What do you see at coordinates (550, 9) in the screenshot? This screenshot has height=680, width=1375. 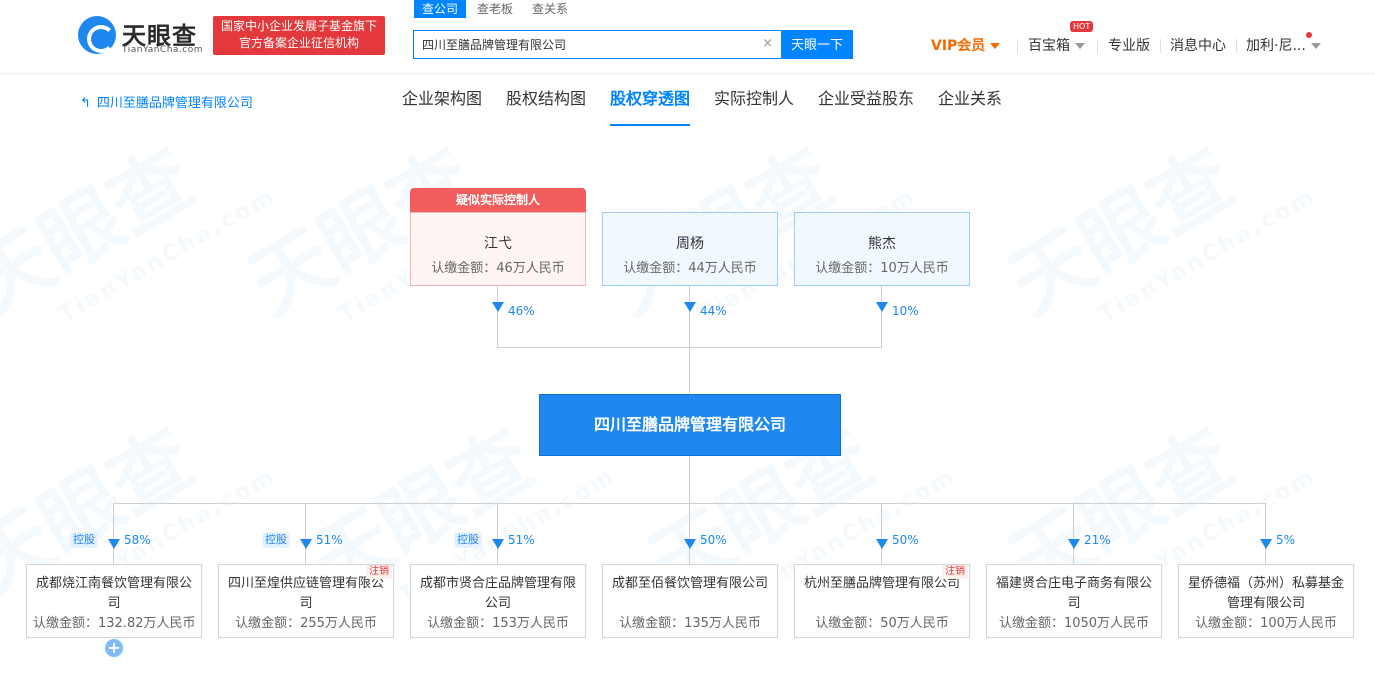 I see `search-tab-relation: 查关系` at bounding box center [550, 9].